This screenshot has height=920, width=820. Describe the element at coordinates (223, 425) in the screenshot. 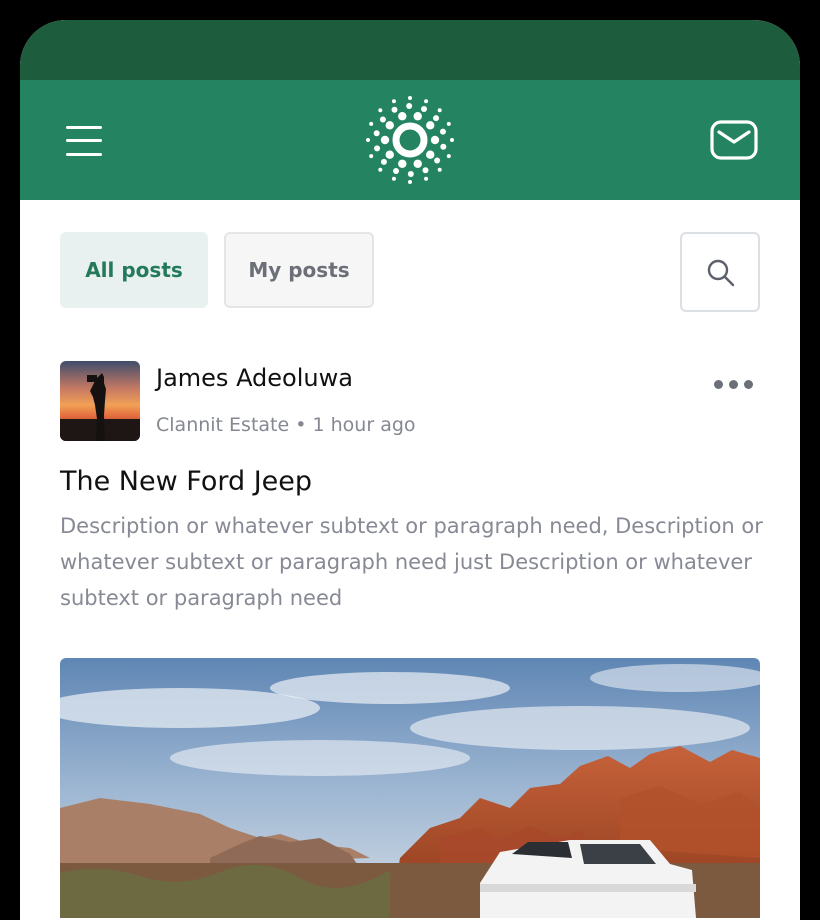

I see `post-location: Clannit Estate` at that location.